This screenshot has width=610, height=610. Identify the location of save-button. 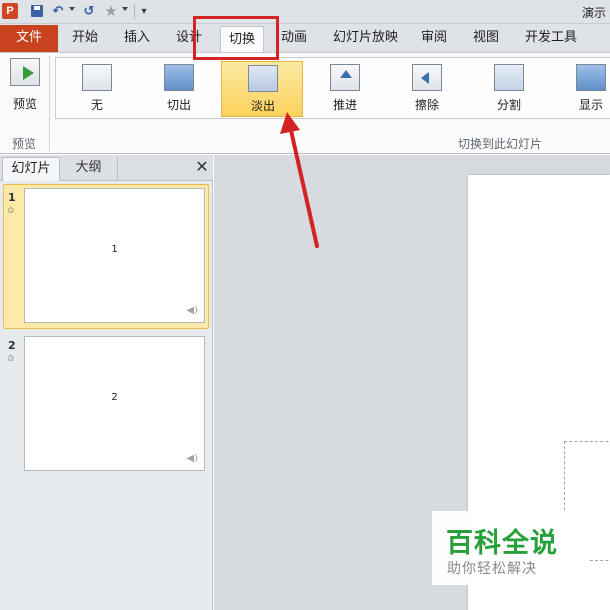
(37, 11).